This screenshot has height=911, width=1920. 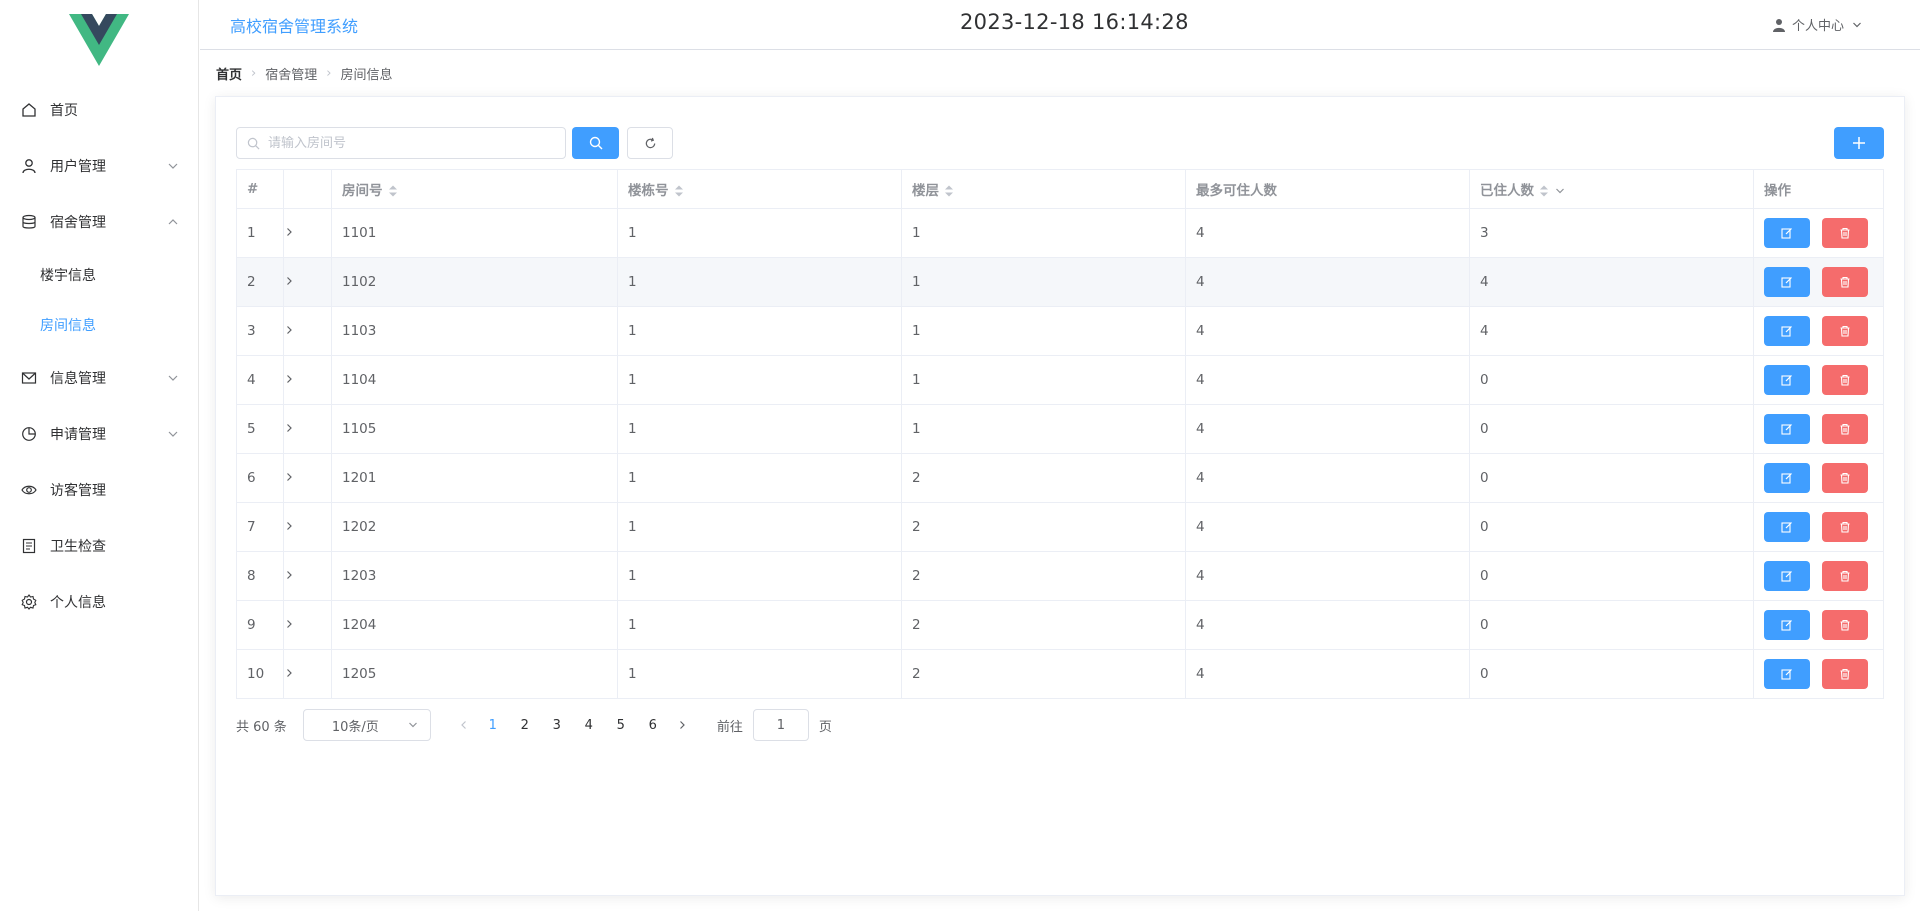 I want to click on system-title: 高校宿舍管理系统, so click(x=294, y=25).